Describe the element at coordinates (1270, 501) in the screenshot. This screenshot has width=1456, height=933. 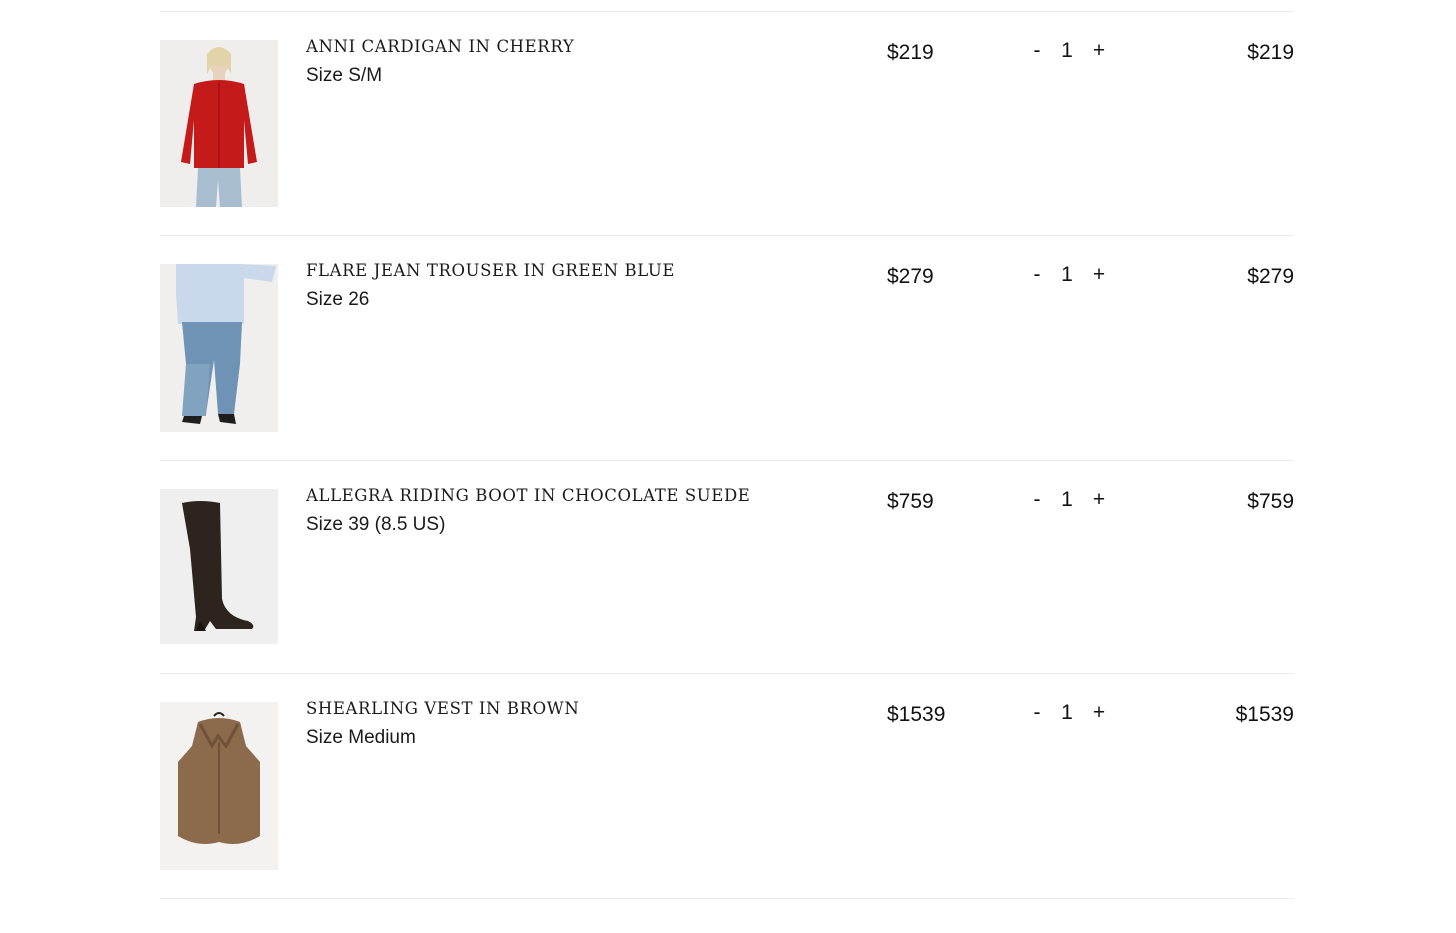
I see `line-total: $759` at that location.